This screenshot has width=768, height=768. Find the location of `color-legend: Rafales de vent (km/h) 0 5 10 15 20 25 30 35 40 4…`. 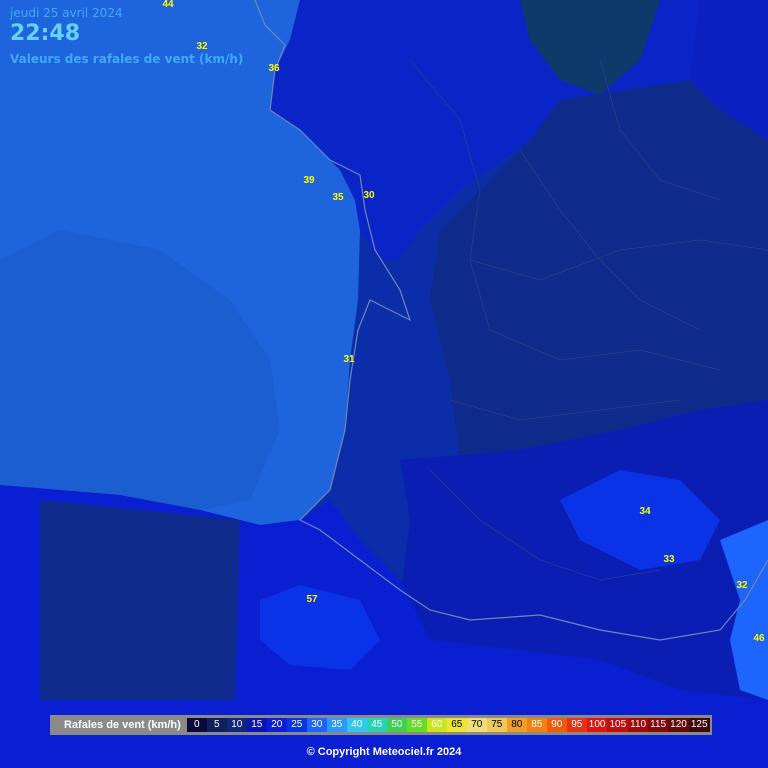

color-legend: Rafales de vent (km/h) 0 5 10 15 20 25 30 35 40 4… is located at coordinates (381, 725).